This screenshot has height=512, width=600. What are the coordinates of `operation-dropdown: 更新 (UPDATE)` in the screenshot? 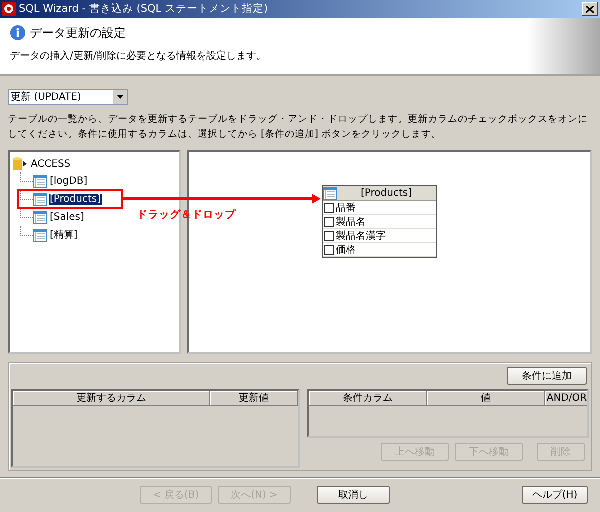 It's located at (68, 97).